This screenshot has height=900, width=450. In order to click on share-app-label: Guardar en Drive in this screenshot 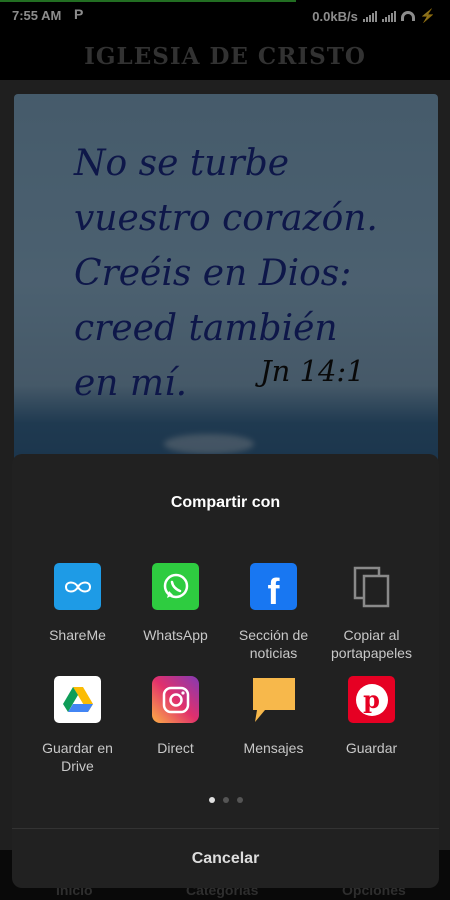, I will do `click(77, 757)`.